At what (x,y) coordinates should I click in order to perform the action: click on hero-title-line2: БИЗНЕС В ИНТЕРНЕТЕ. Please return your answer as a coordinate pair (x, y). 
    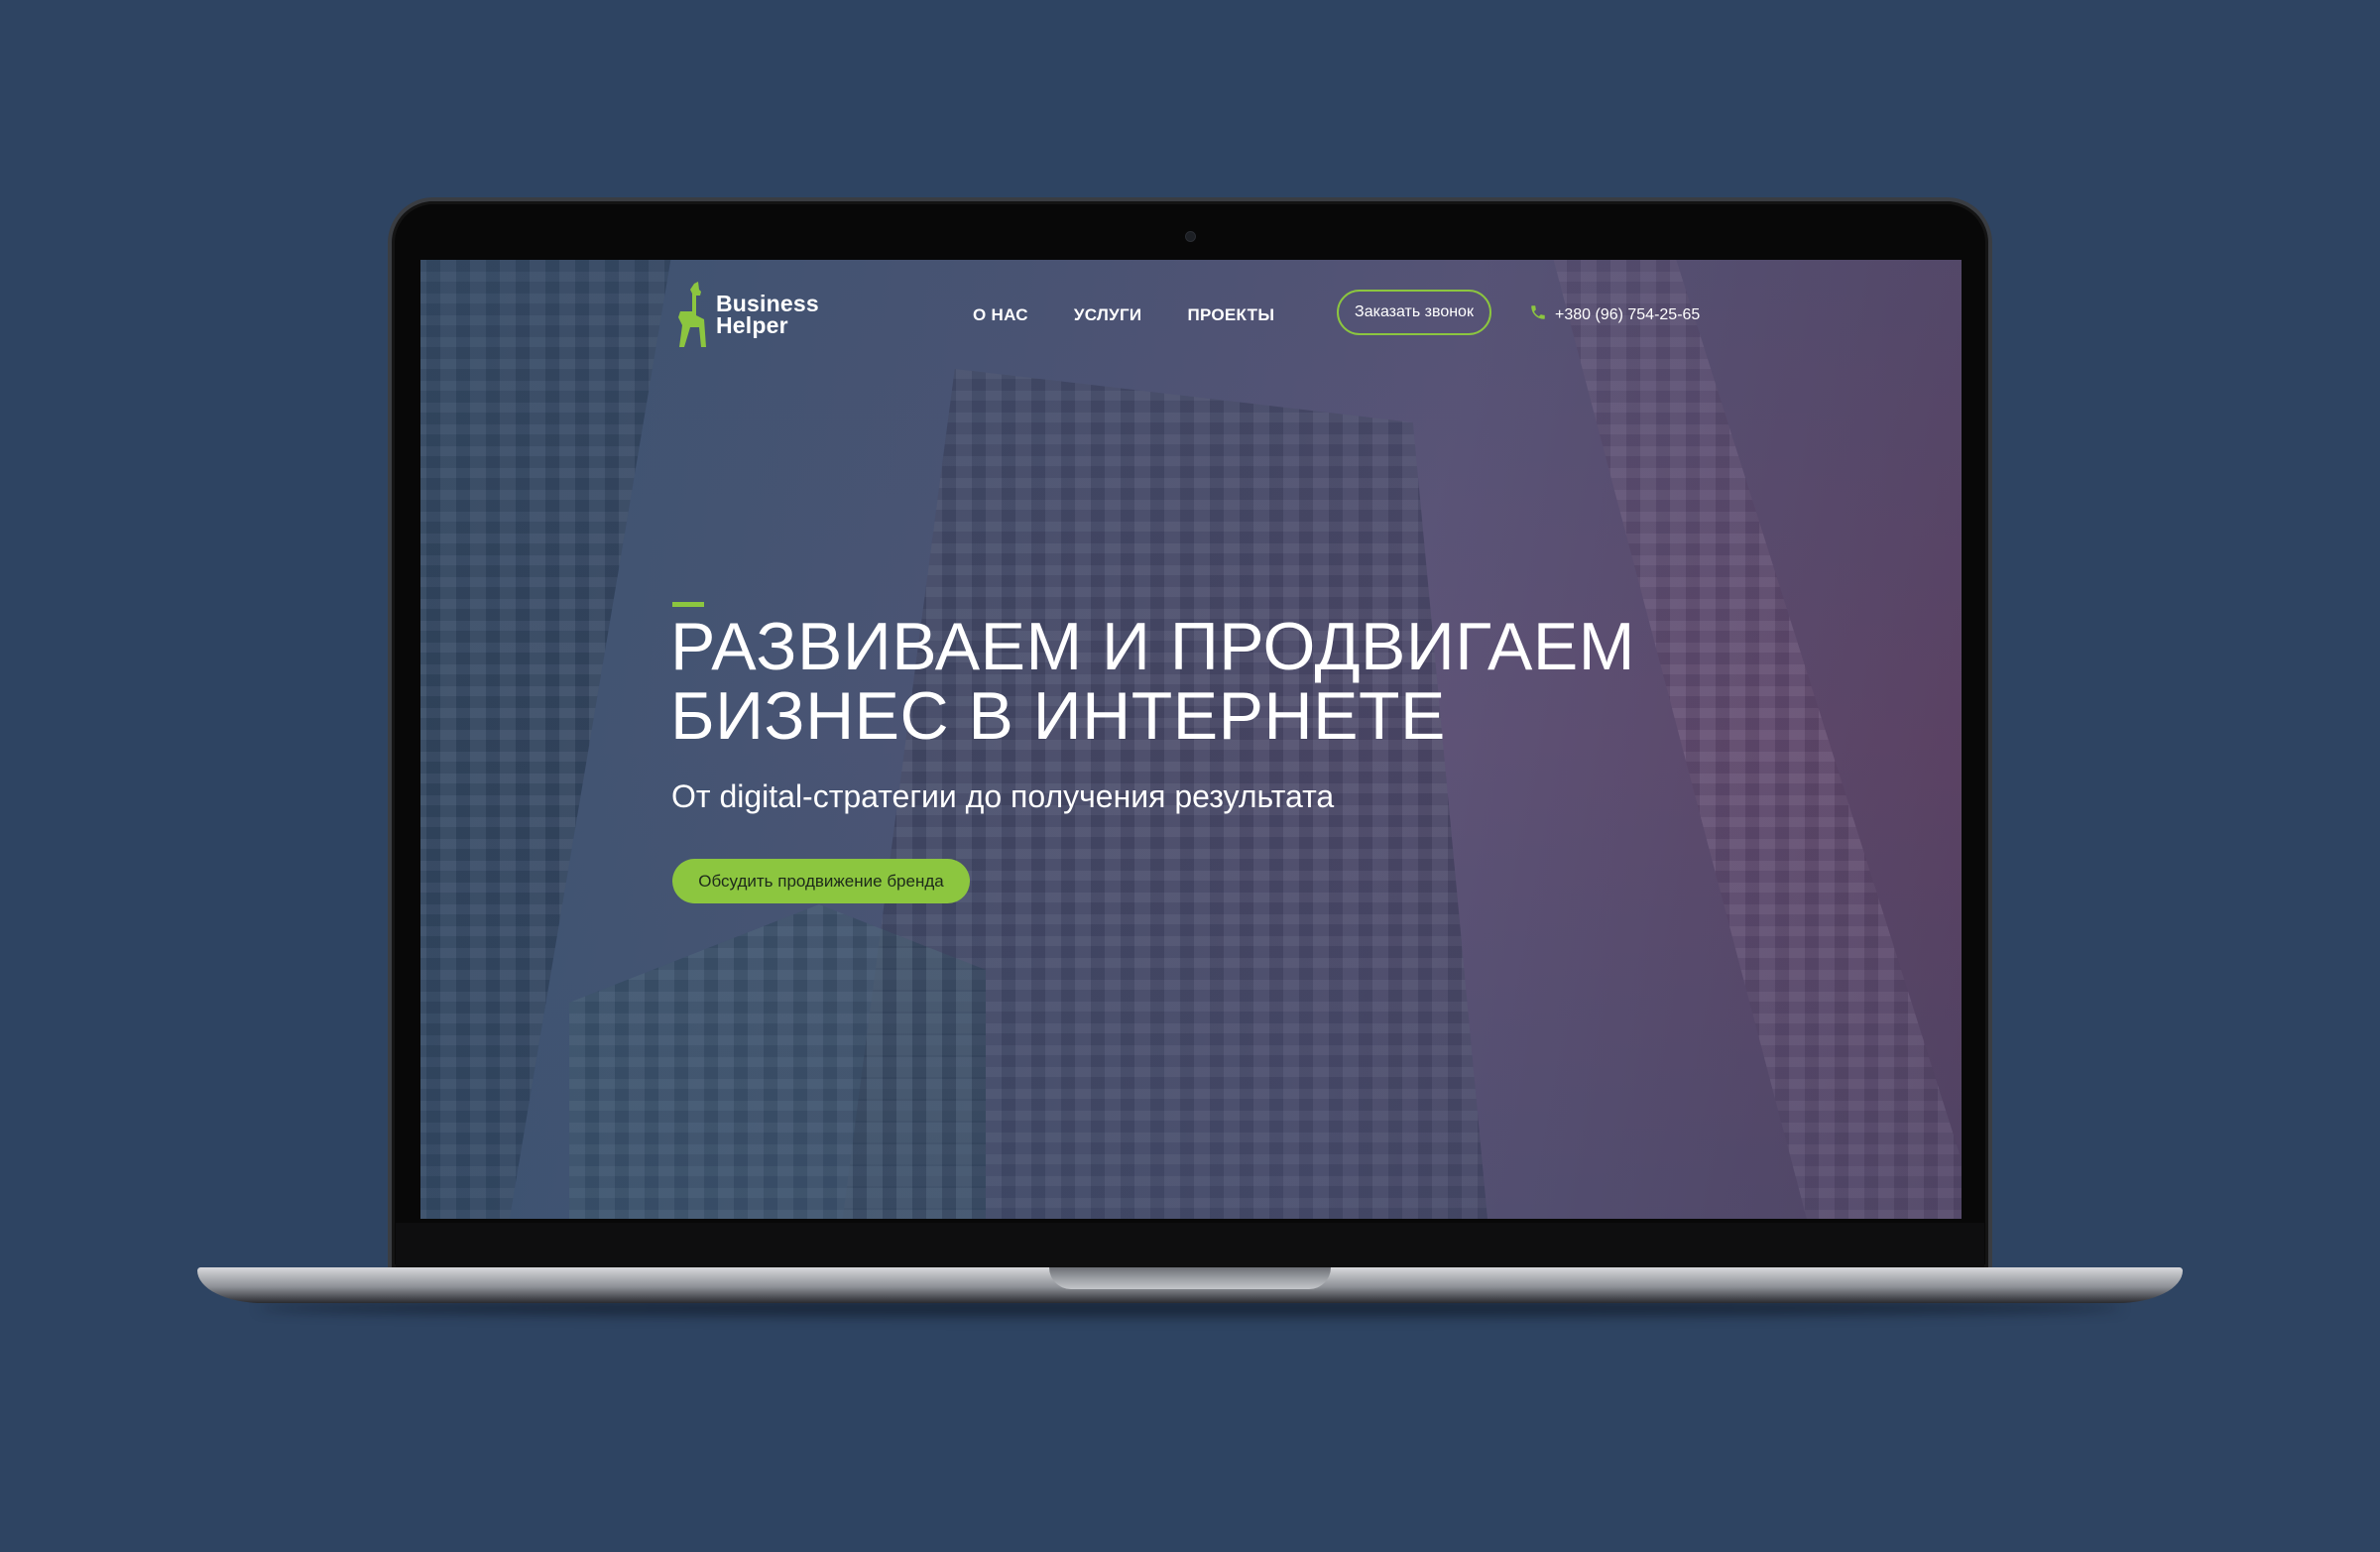
    Looking at the image, I should click on (1058, 716).